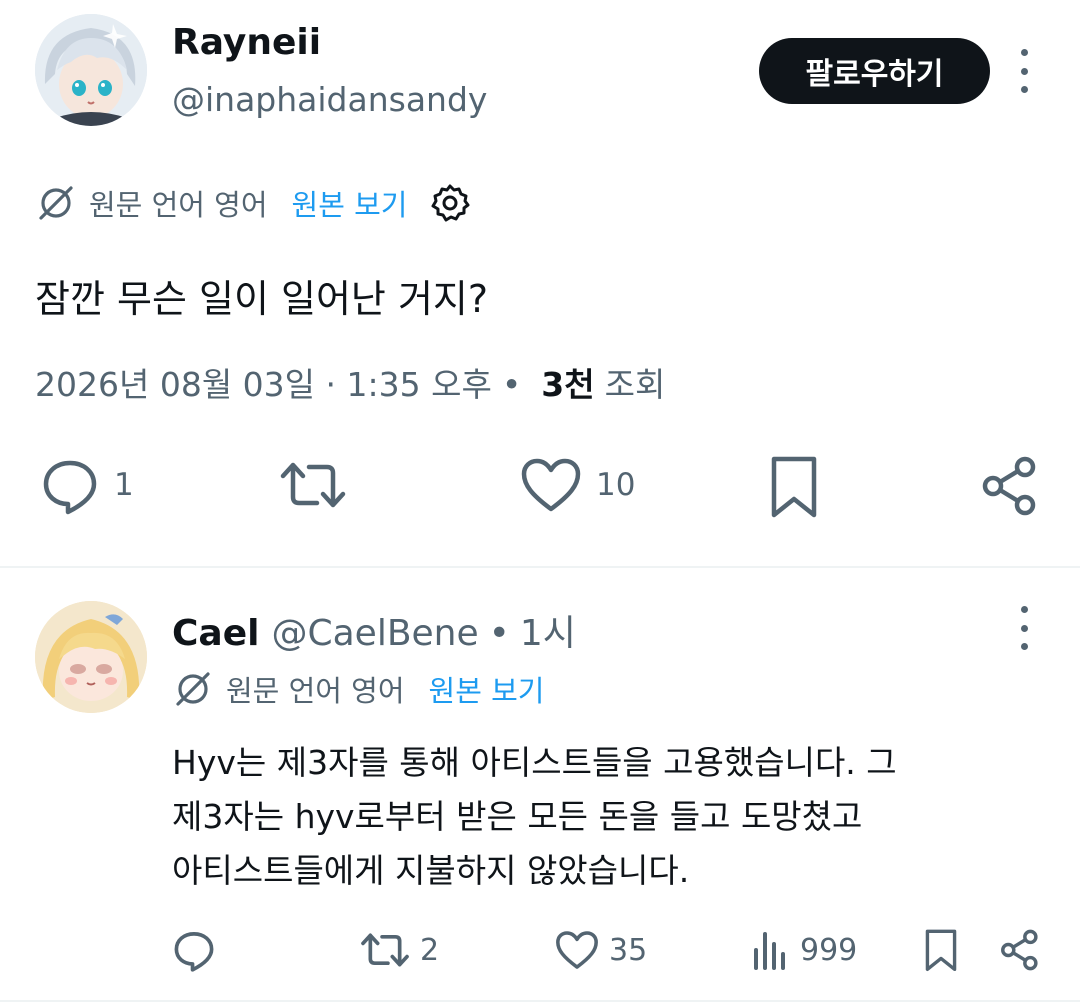 The height and width of the screenshot is (1005, 1080). I want to click on view-original-link: 원본 보기, so click(350, 203).